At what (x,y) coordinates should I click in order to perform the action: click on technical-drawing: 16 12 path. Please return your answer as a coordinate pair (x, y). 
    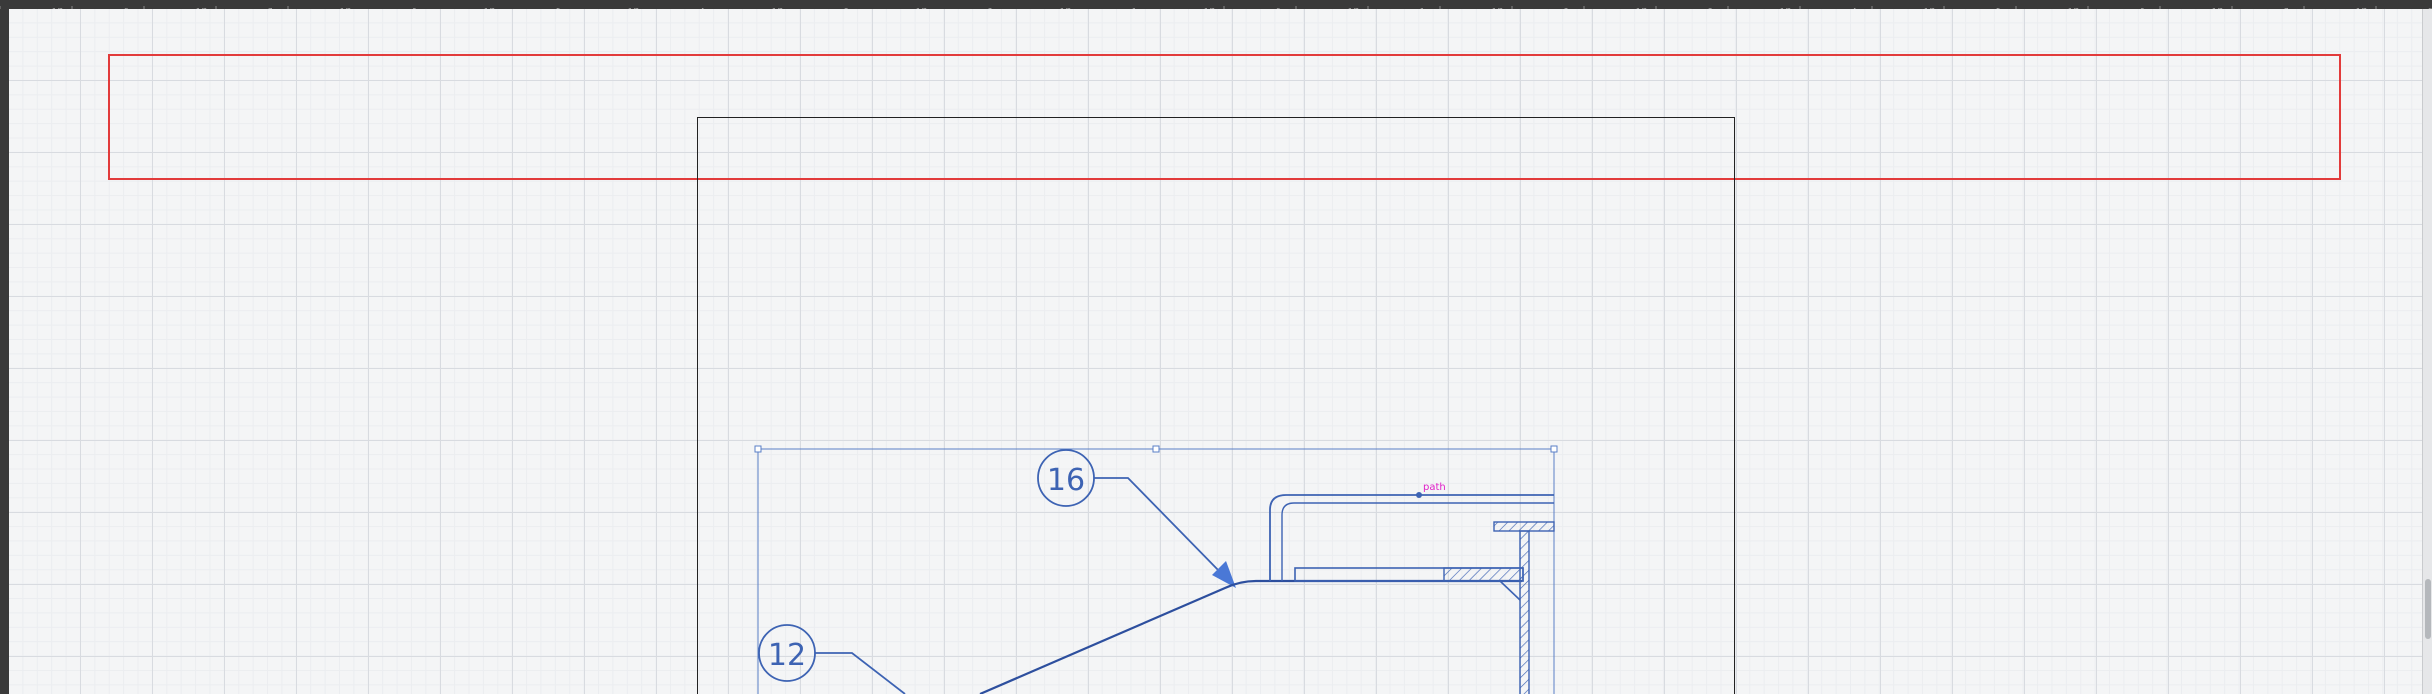
    Looking at the image, I should click on (1156, 569).